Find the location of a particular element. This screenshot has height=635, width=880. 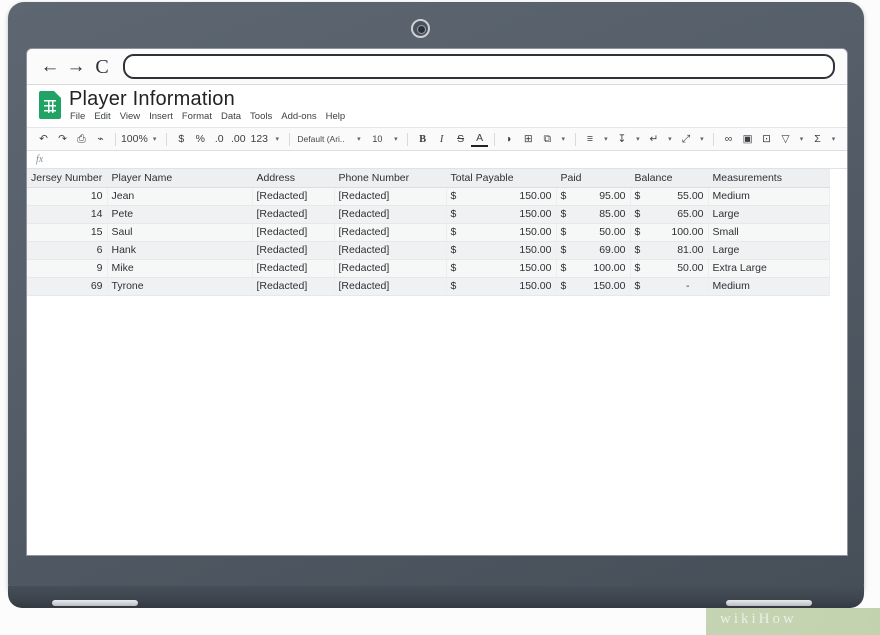

text-wrap-icon: ↵ is located at coordinates (653, 139).